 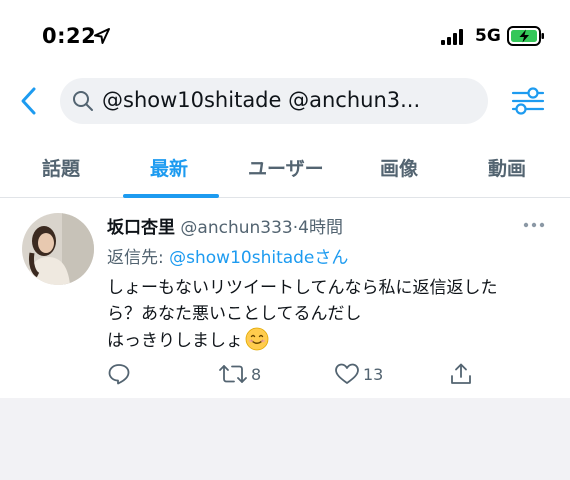 I want to click on heart-icon, so click(x=347, y=373).